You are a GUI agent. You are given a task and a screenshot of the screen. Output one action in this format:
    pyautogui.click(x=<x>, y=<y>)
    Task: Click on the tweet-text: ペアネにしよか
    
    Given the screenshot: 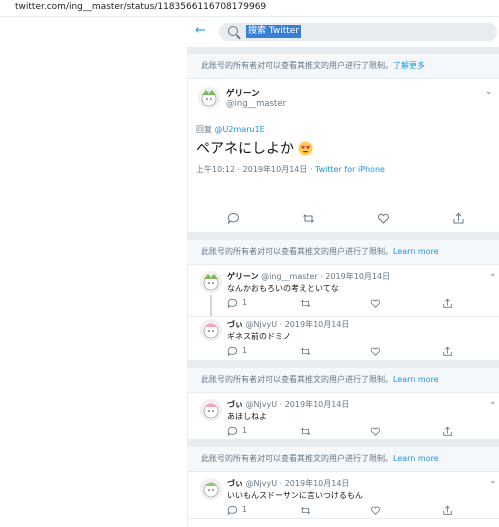 What is the action you would take?
    pyautogui.click(x=254, y=148)
    